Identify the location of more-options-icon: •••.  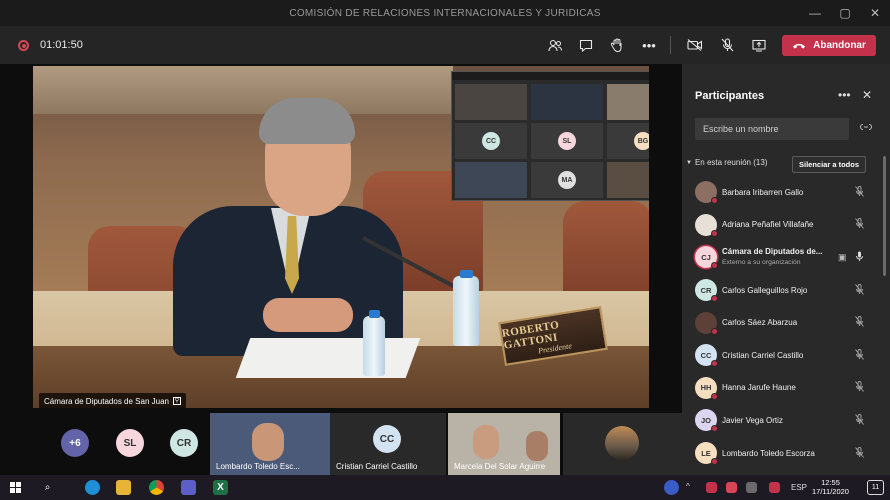
(649, 45).